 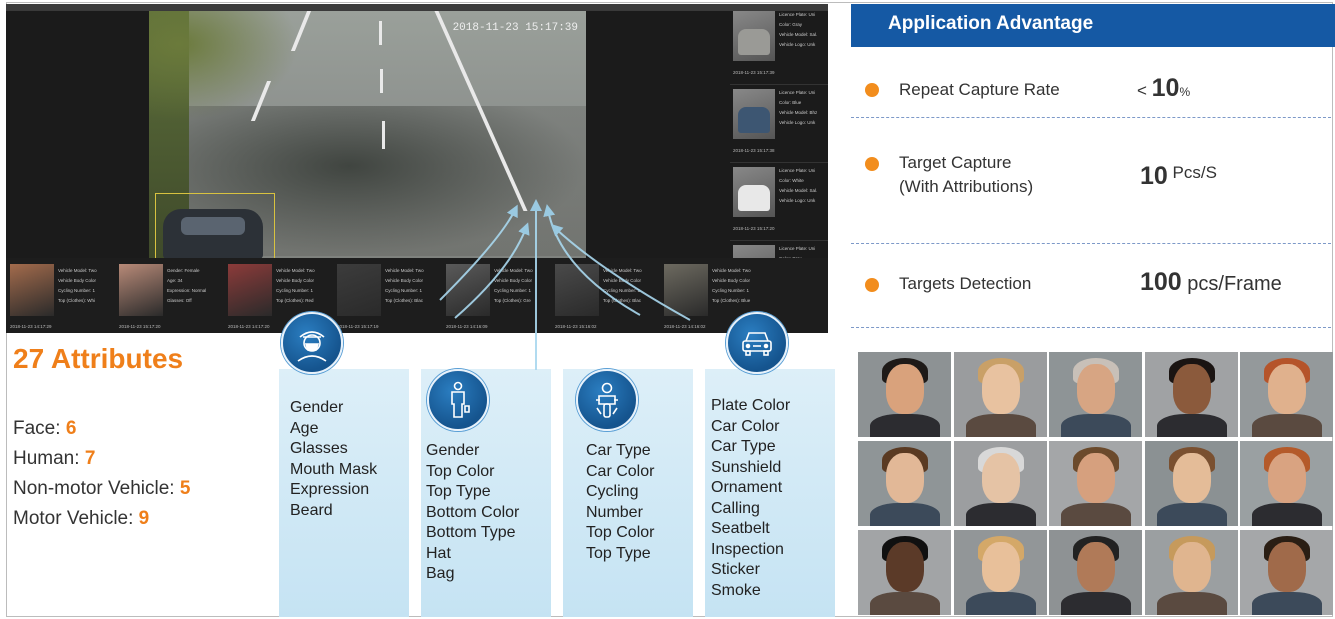 What do you see at coordinates (417, 7) in the screenshot?
I see `video-topbar` at bounding box center [417, 7].